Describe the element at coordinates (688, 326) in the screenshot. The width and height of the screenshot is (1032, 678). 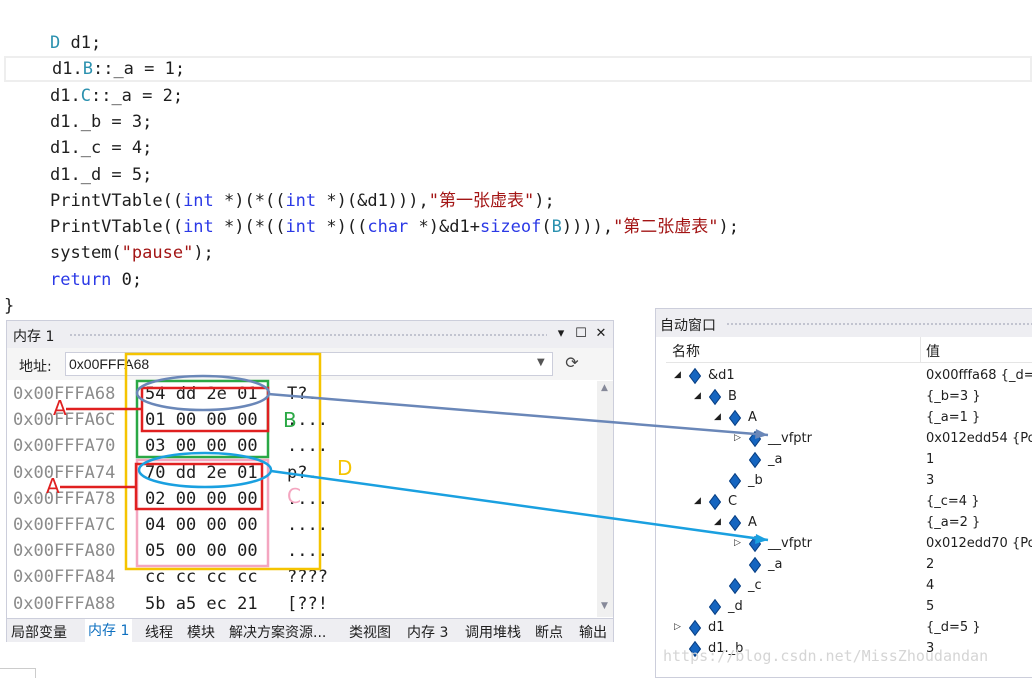
I see `autos-window-title: 自动窗口` at that location.